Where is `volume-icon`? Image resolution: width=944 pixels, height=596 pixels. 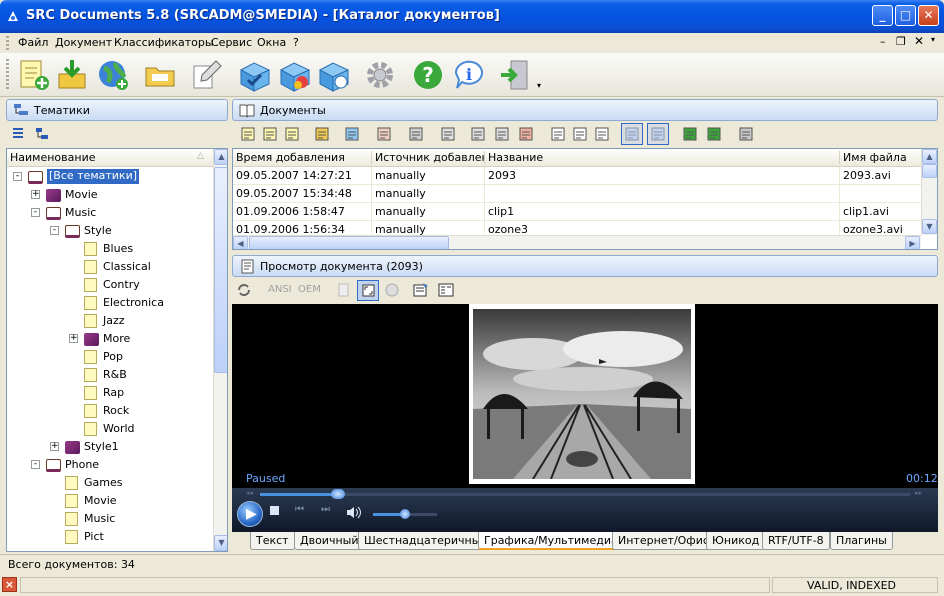
volume-icon is located at coordinates (354, 512).